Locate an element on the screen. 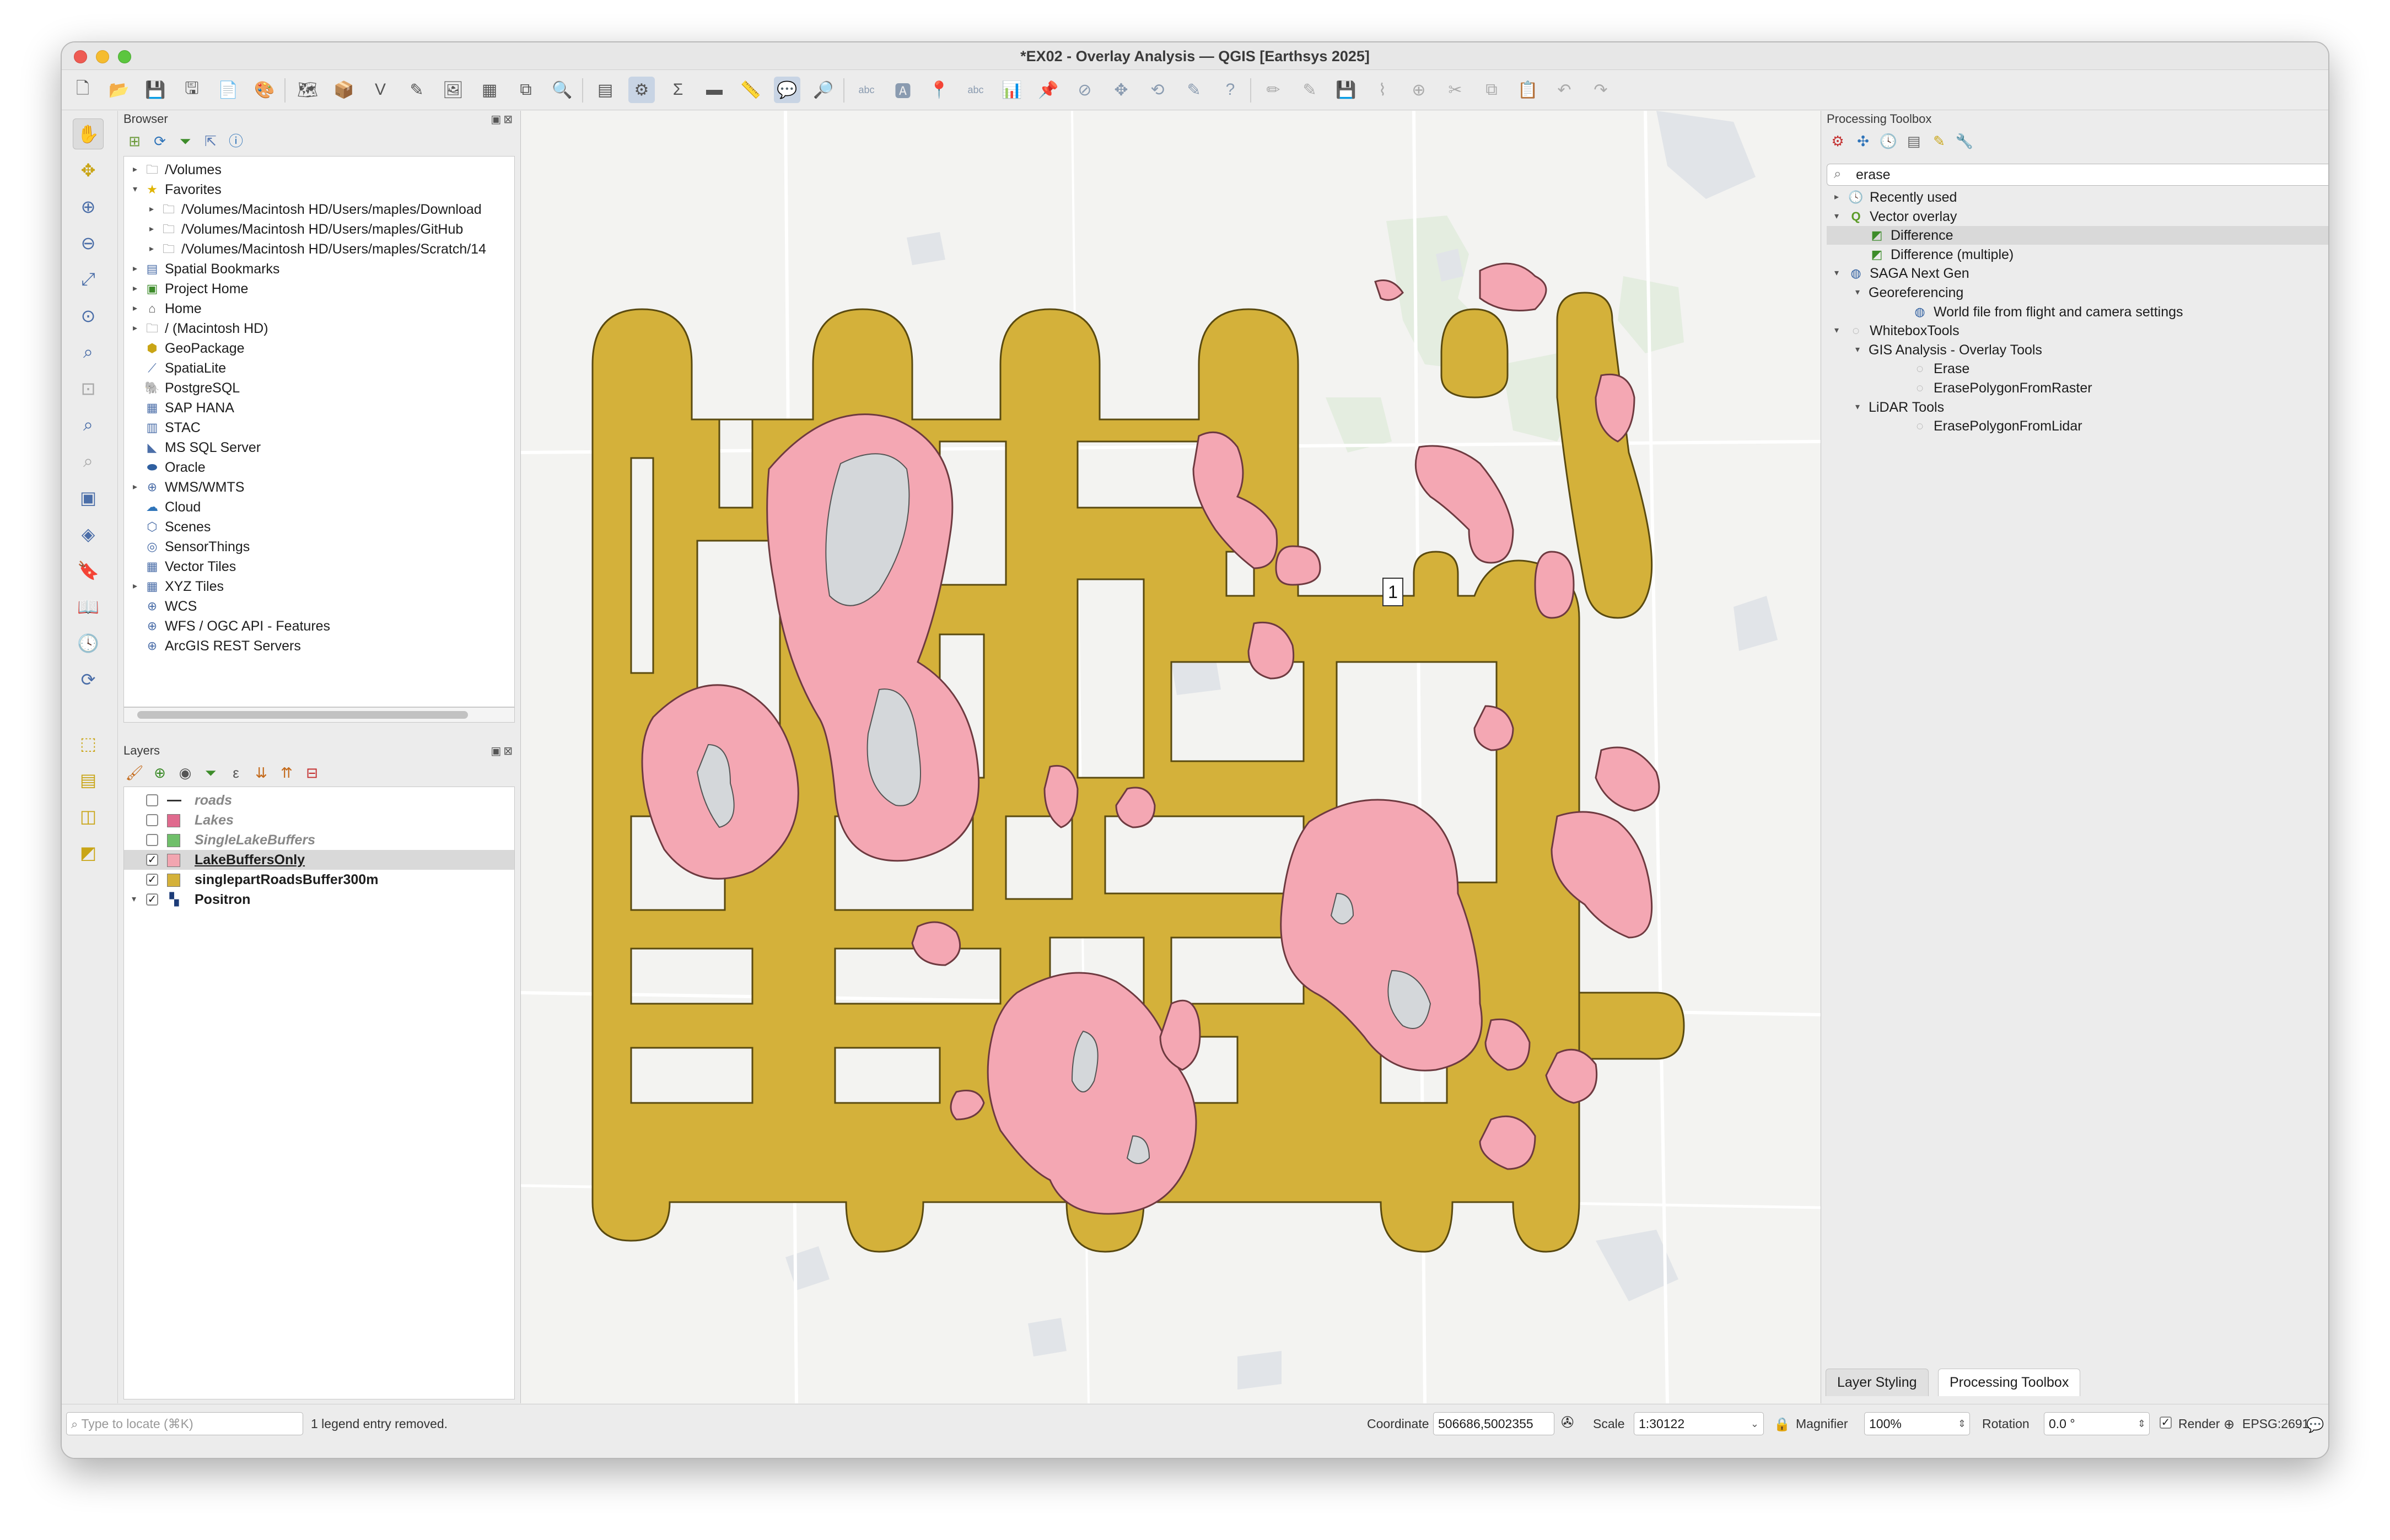  browser-item: ▸ ⌂ Home is located at coordinates (319, 309).